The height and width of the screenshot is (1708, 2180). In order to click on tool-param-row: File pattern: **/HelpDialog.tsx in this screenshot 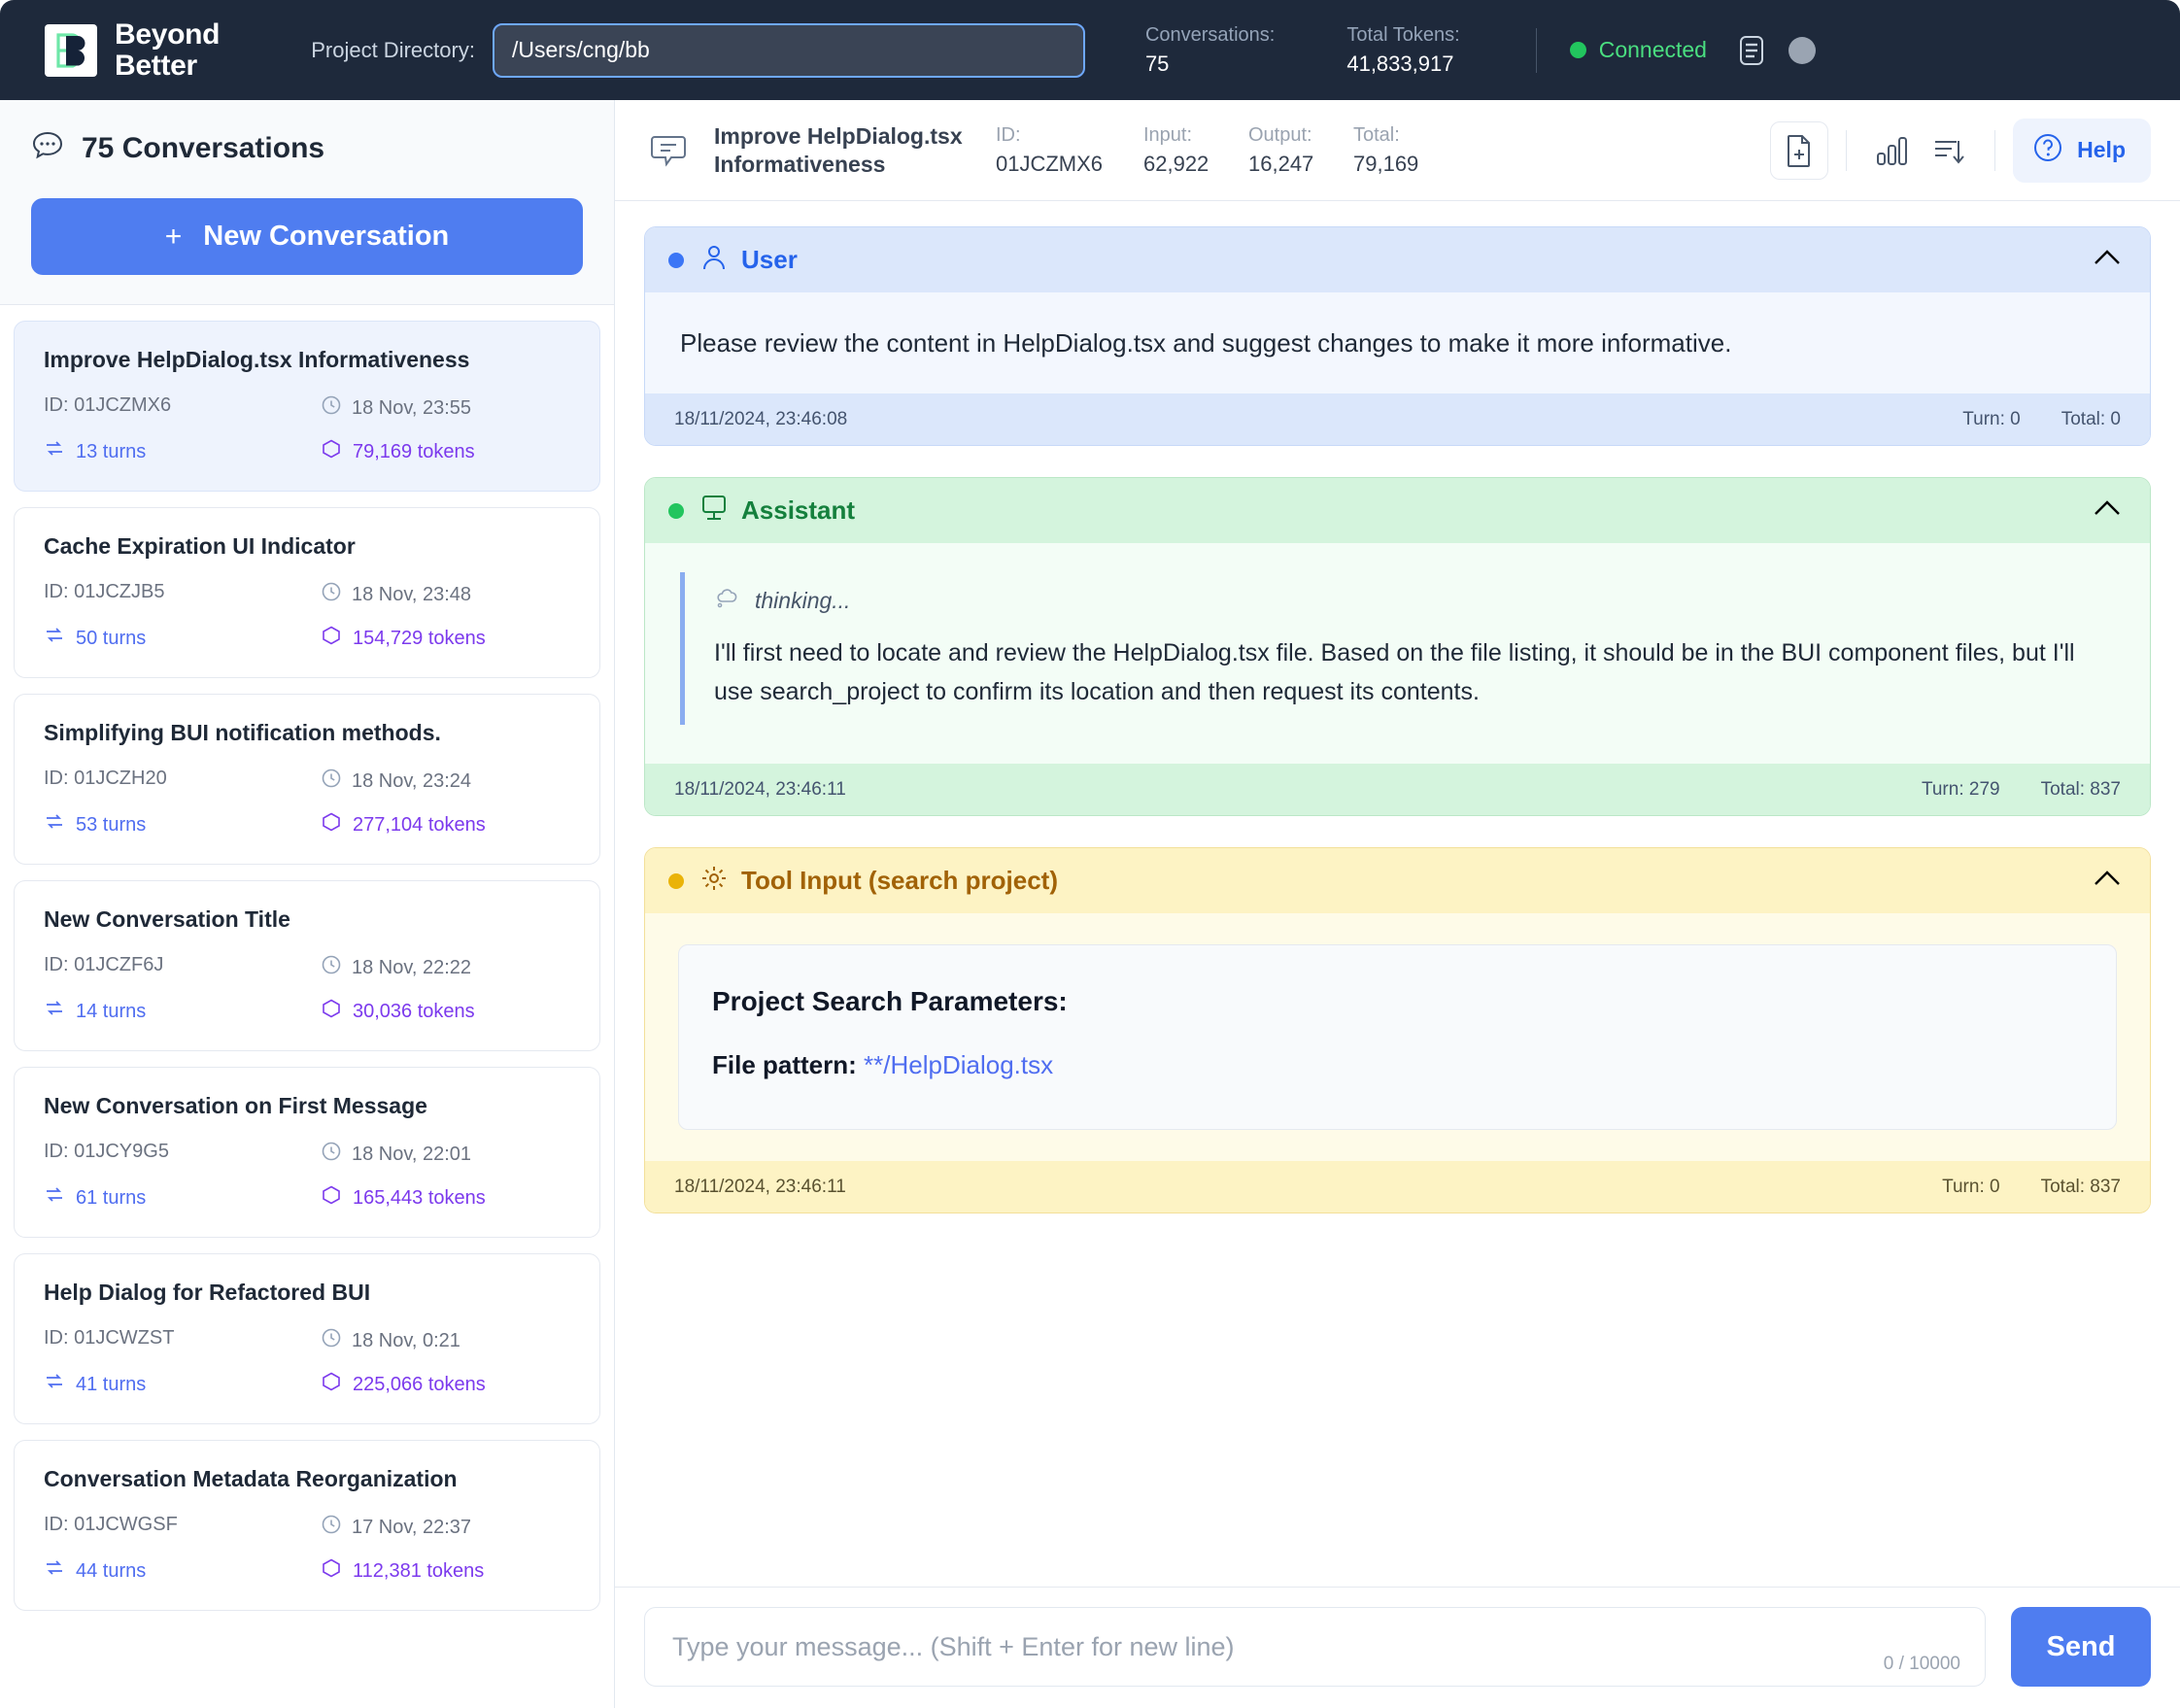, I will do `click(1397, 1065)`.